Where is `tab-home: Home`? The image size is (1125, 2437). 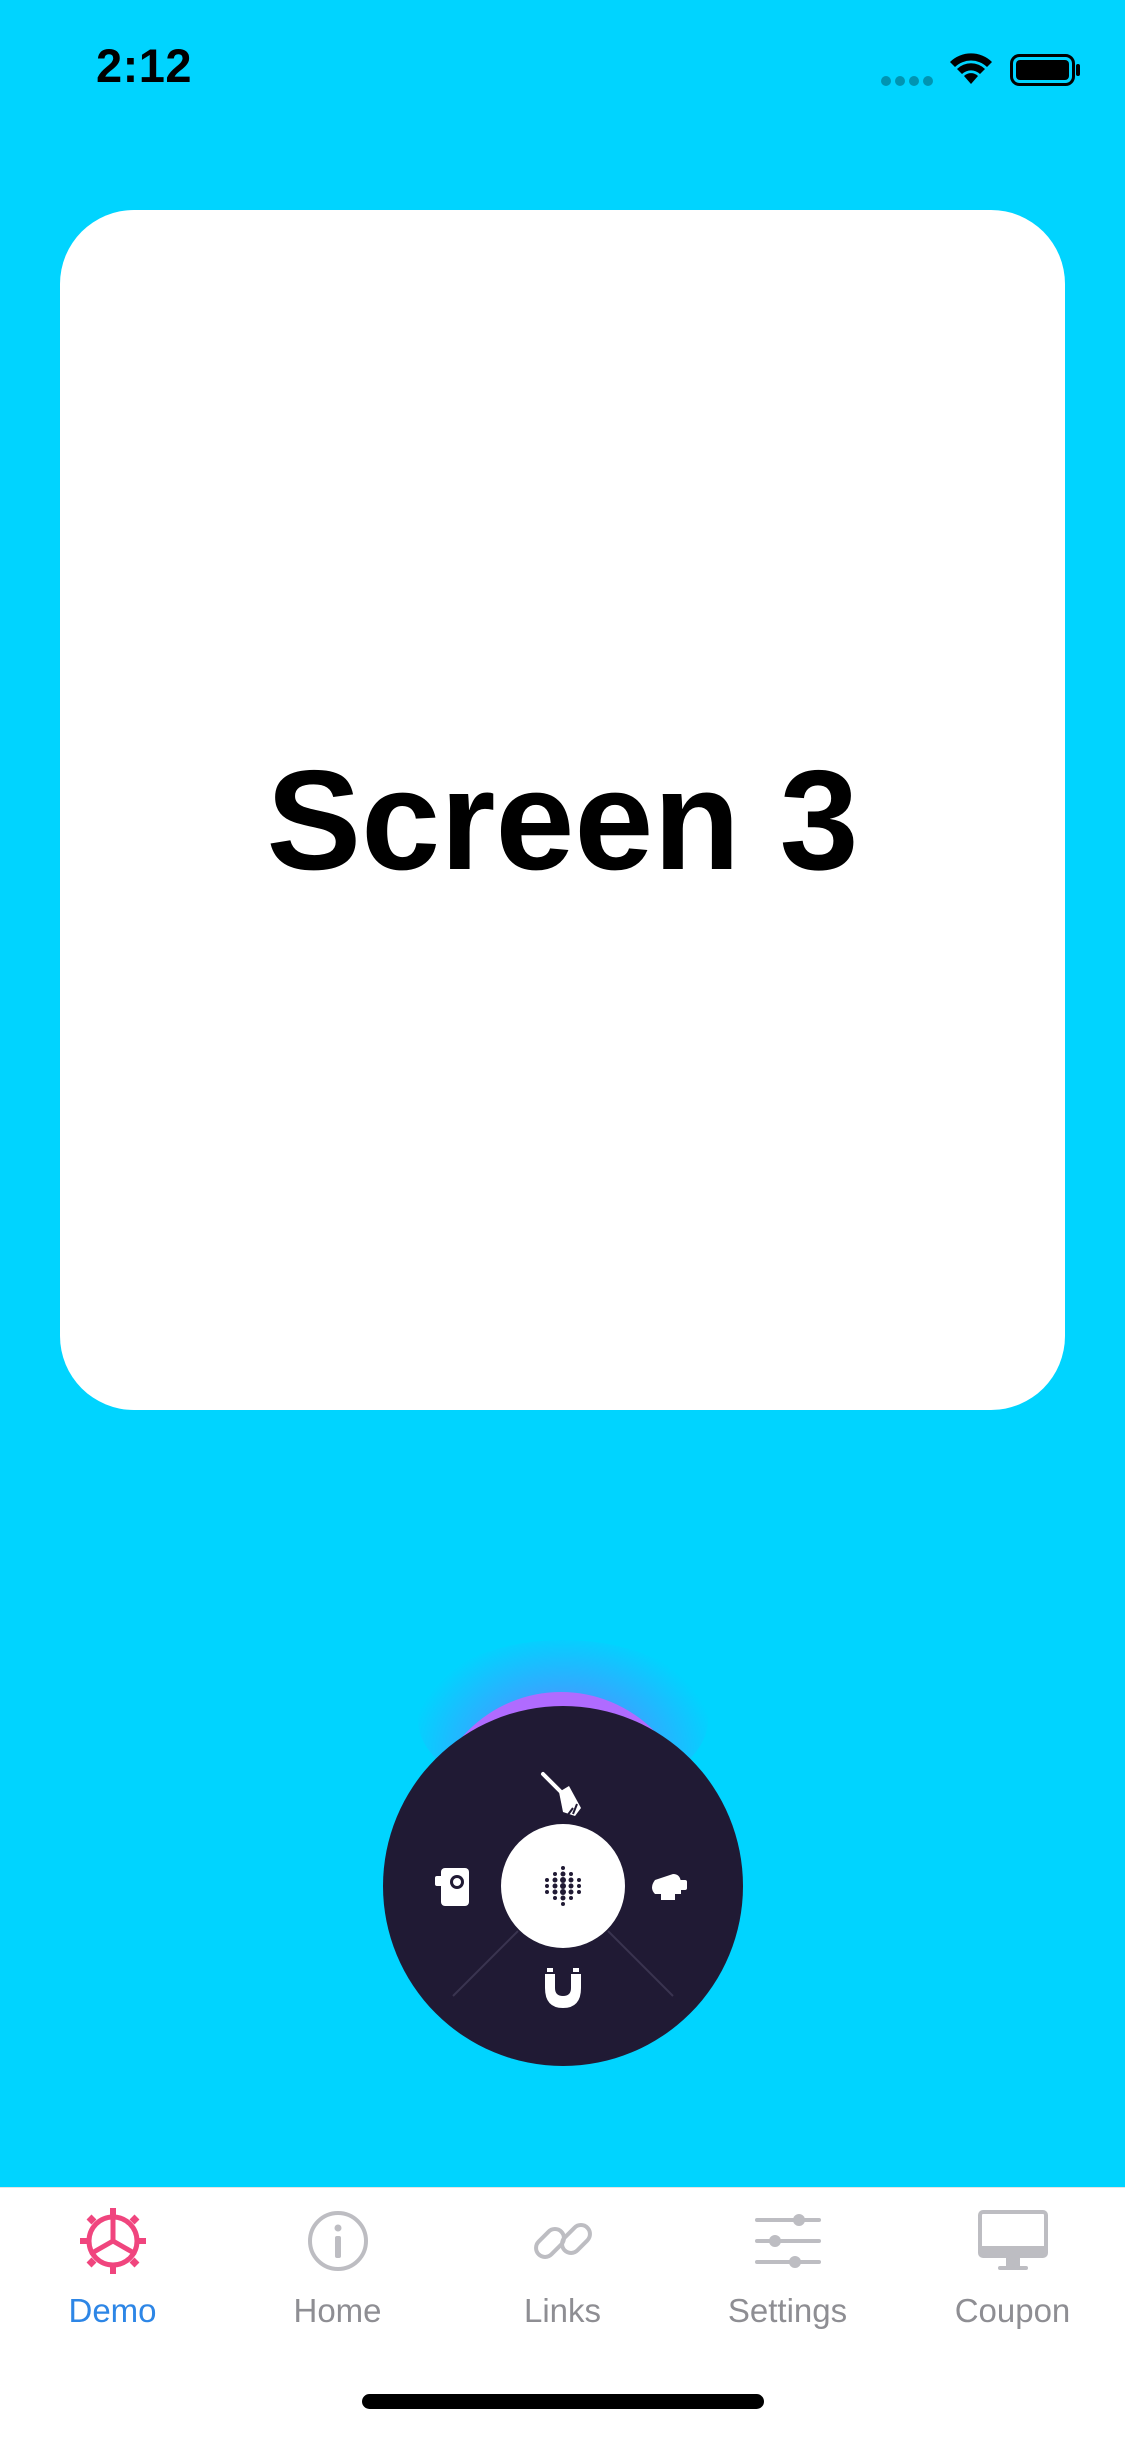
tab-home: Home is located at coordinates (337, 2263).